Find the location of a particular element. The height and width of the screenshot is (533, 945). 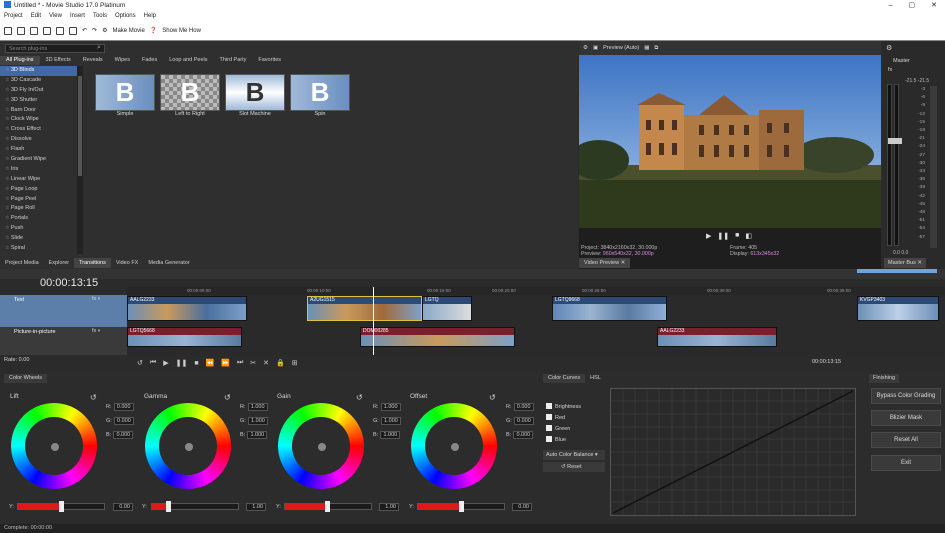

playhead is located at coordinates (373, 321).